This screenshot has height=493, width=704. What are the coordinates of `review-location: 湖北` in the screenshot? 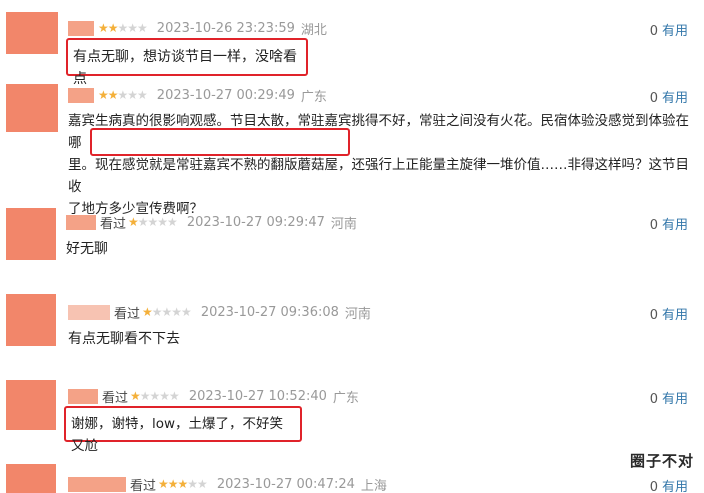 It's located at (313, 30).